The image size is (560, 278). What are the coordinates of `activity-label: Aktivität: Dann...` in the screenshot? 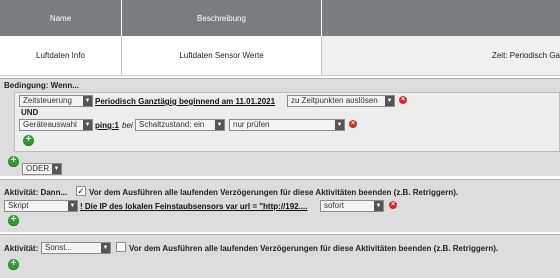 It's located at (36, 192).